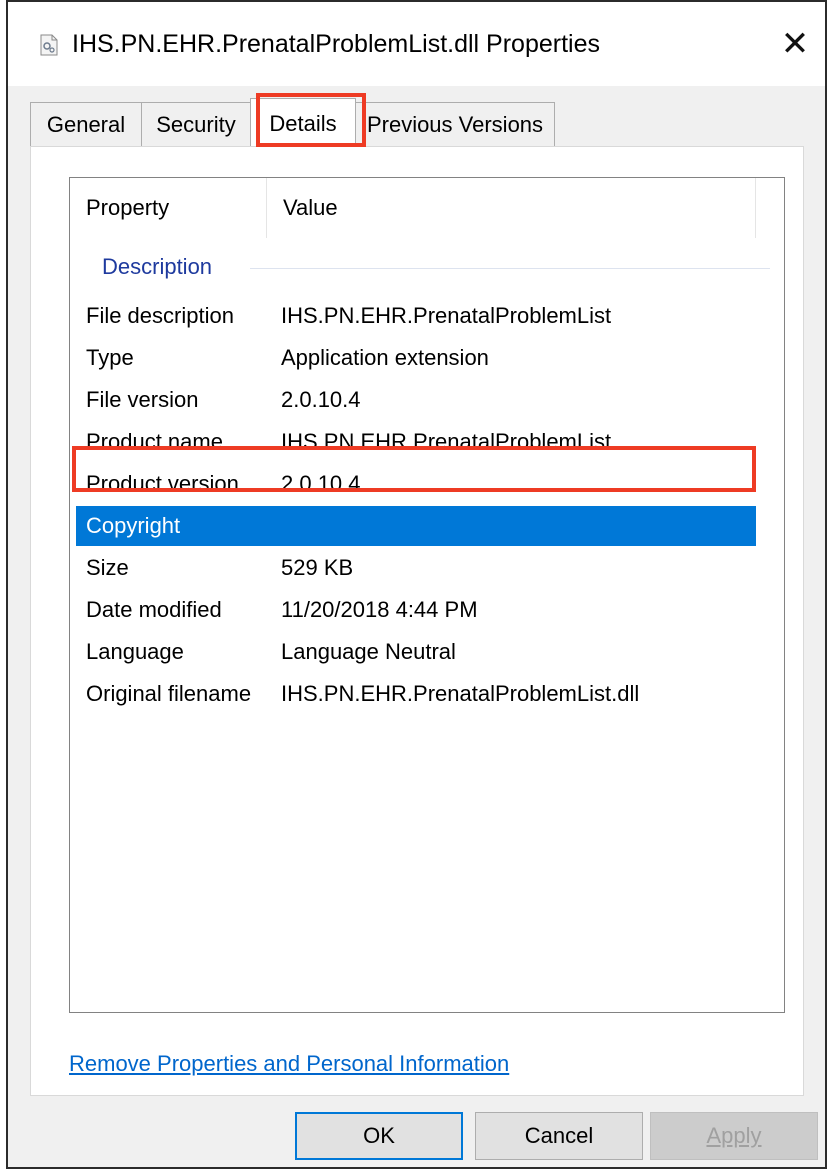  Describe the element at coordinates (511, 208) in the screenshot. I see `column-header-value: Value` at that location.